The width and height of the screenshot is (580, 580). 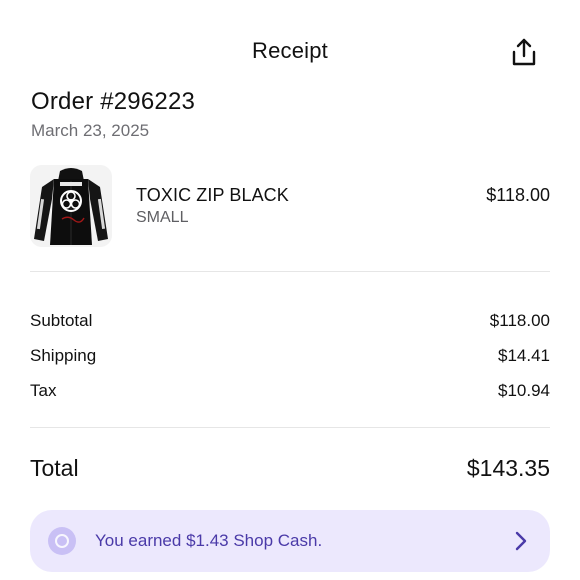 What do you see at coordinates (90, 130) in the screenshot?
I see `order-date: March 23, 2025` at bounding box center [90, 130].